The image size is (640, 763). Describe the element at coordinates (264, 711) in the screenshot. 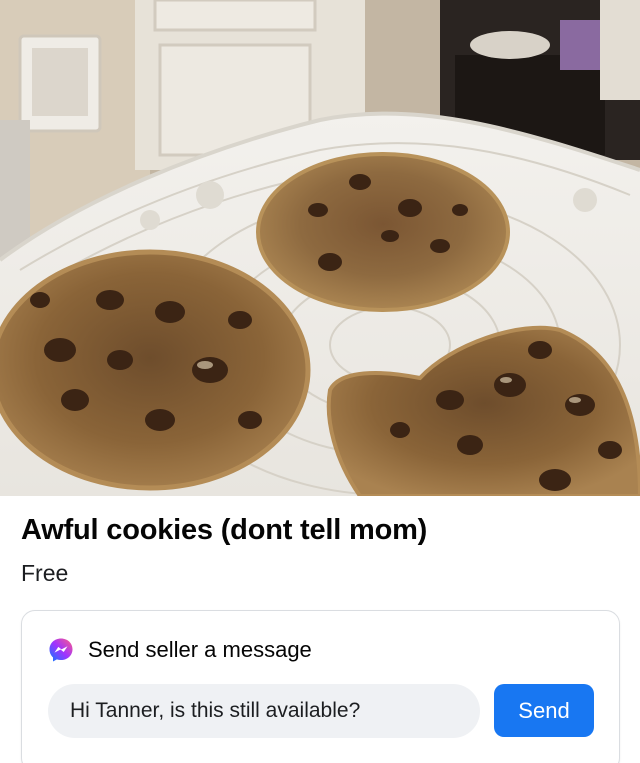

I see `message-input` at that location.